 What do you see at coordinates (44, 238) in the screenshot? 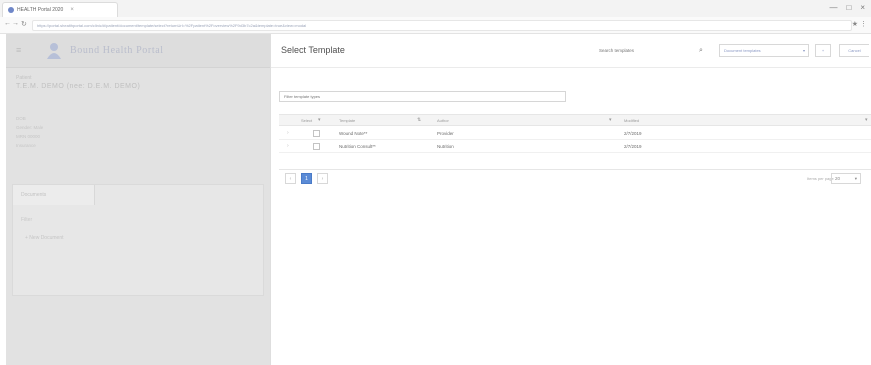
I see `new-document-link: + New Document` at bounding box center [44, 238].